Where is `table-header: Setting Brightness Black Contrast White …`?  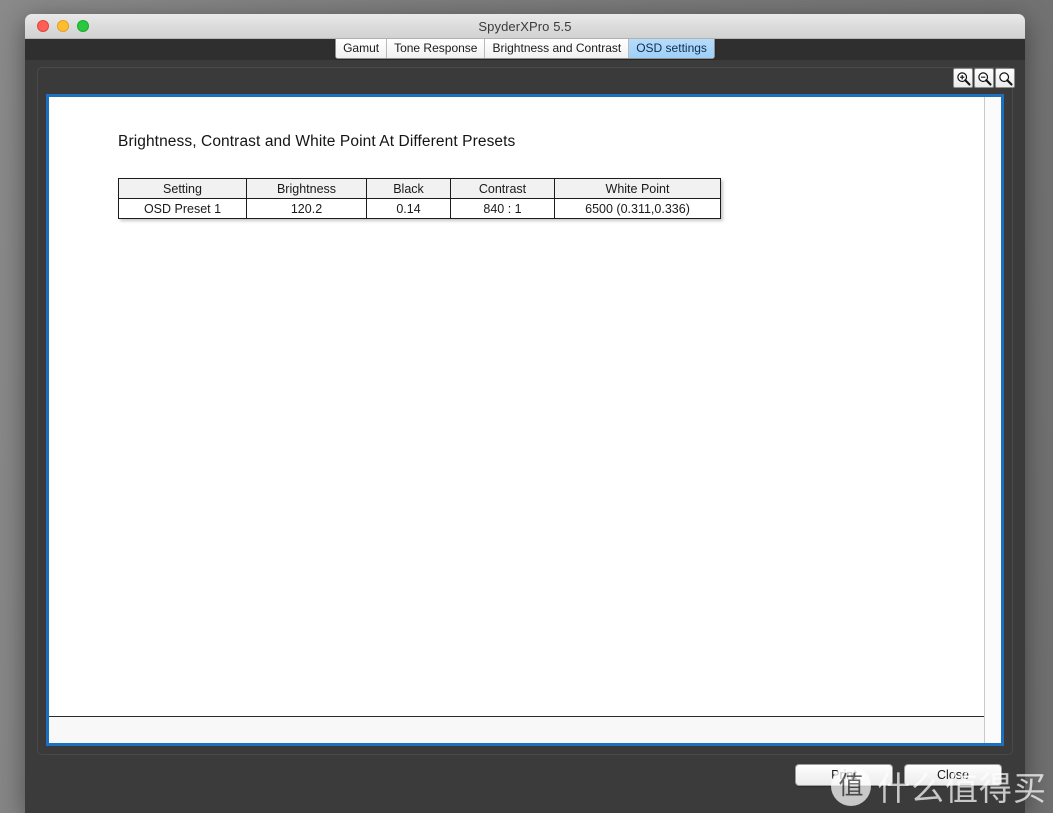
table-header: Setting Brightness Black Contrast White … is located at coordinates (419, 188).